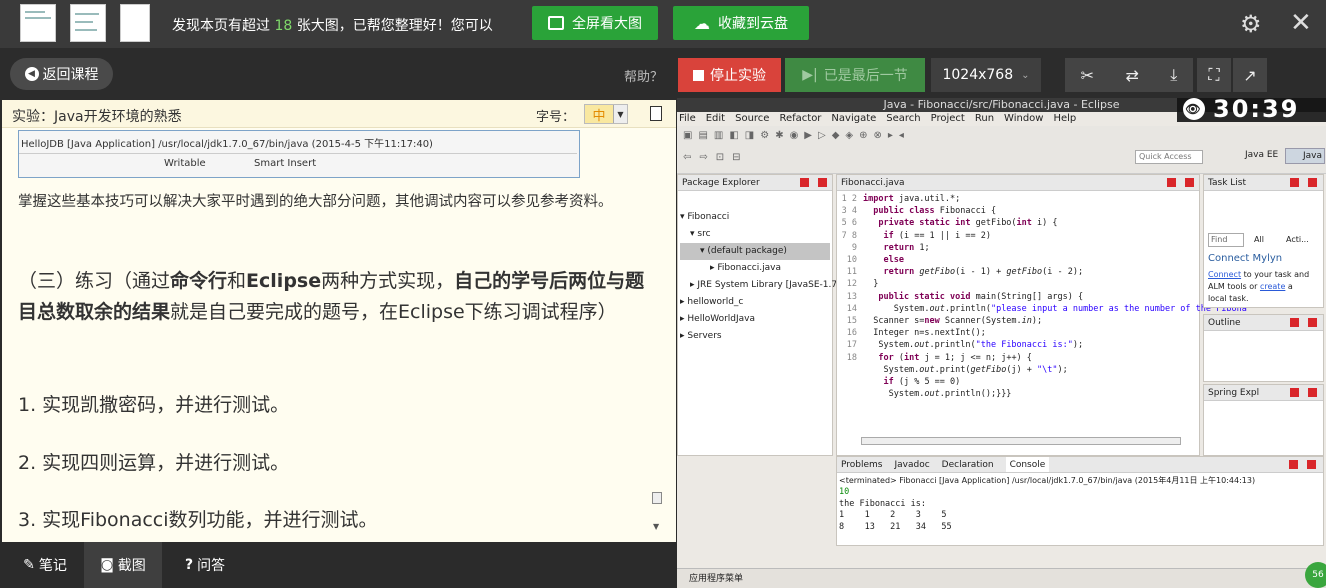 The height and width of the screenshot is (588, 1326). Describe the element at coordinates (1305, 156) in the screenshot. I see `perspective-java: Java` at that location.